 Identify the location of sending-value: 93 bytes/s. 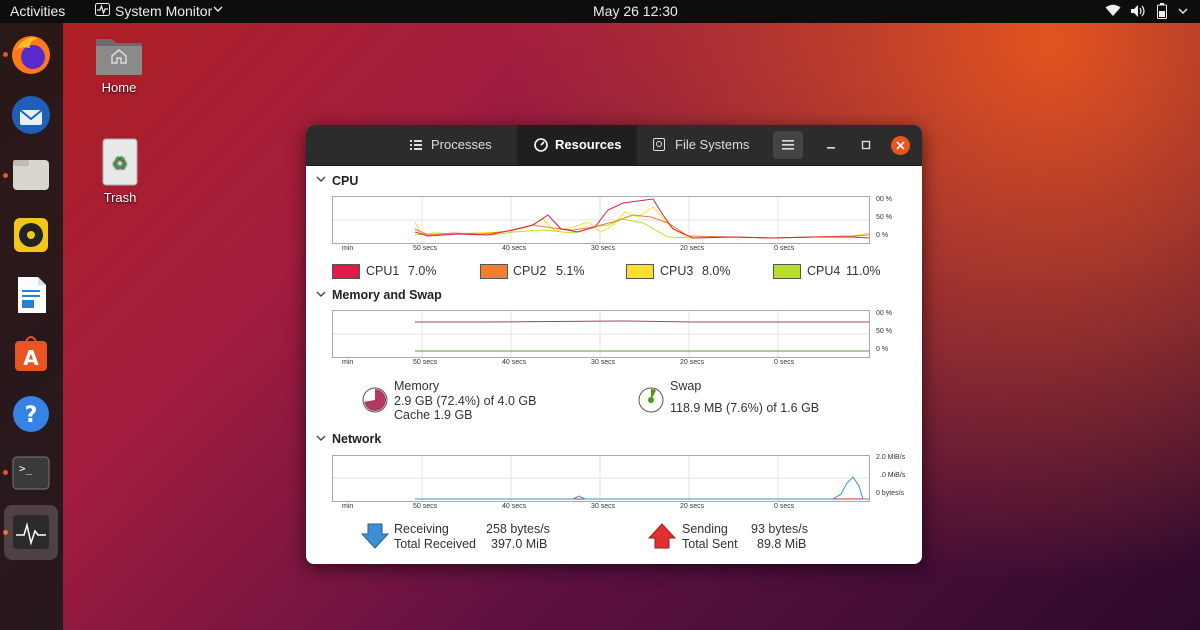
(779, 529).